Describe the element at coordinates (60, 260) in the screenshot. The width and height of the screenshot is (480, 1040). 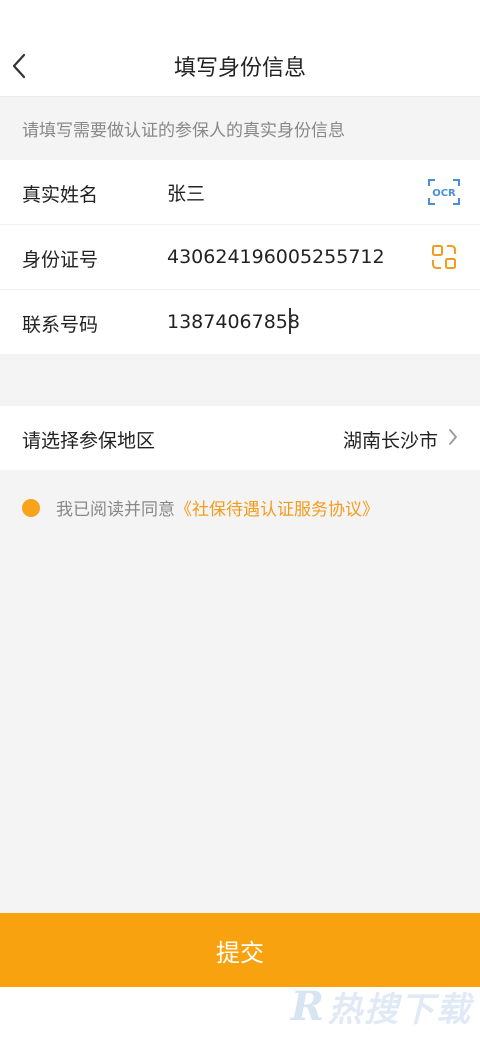
I see `id-number-label: 身份证号` at that location.